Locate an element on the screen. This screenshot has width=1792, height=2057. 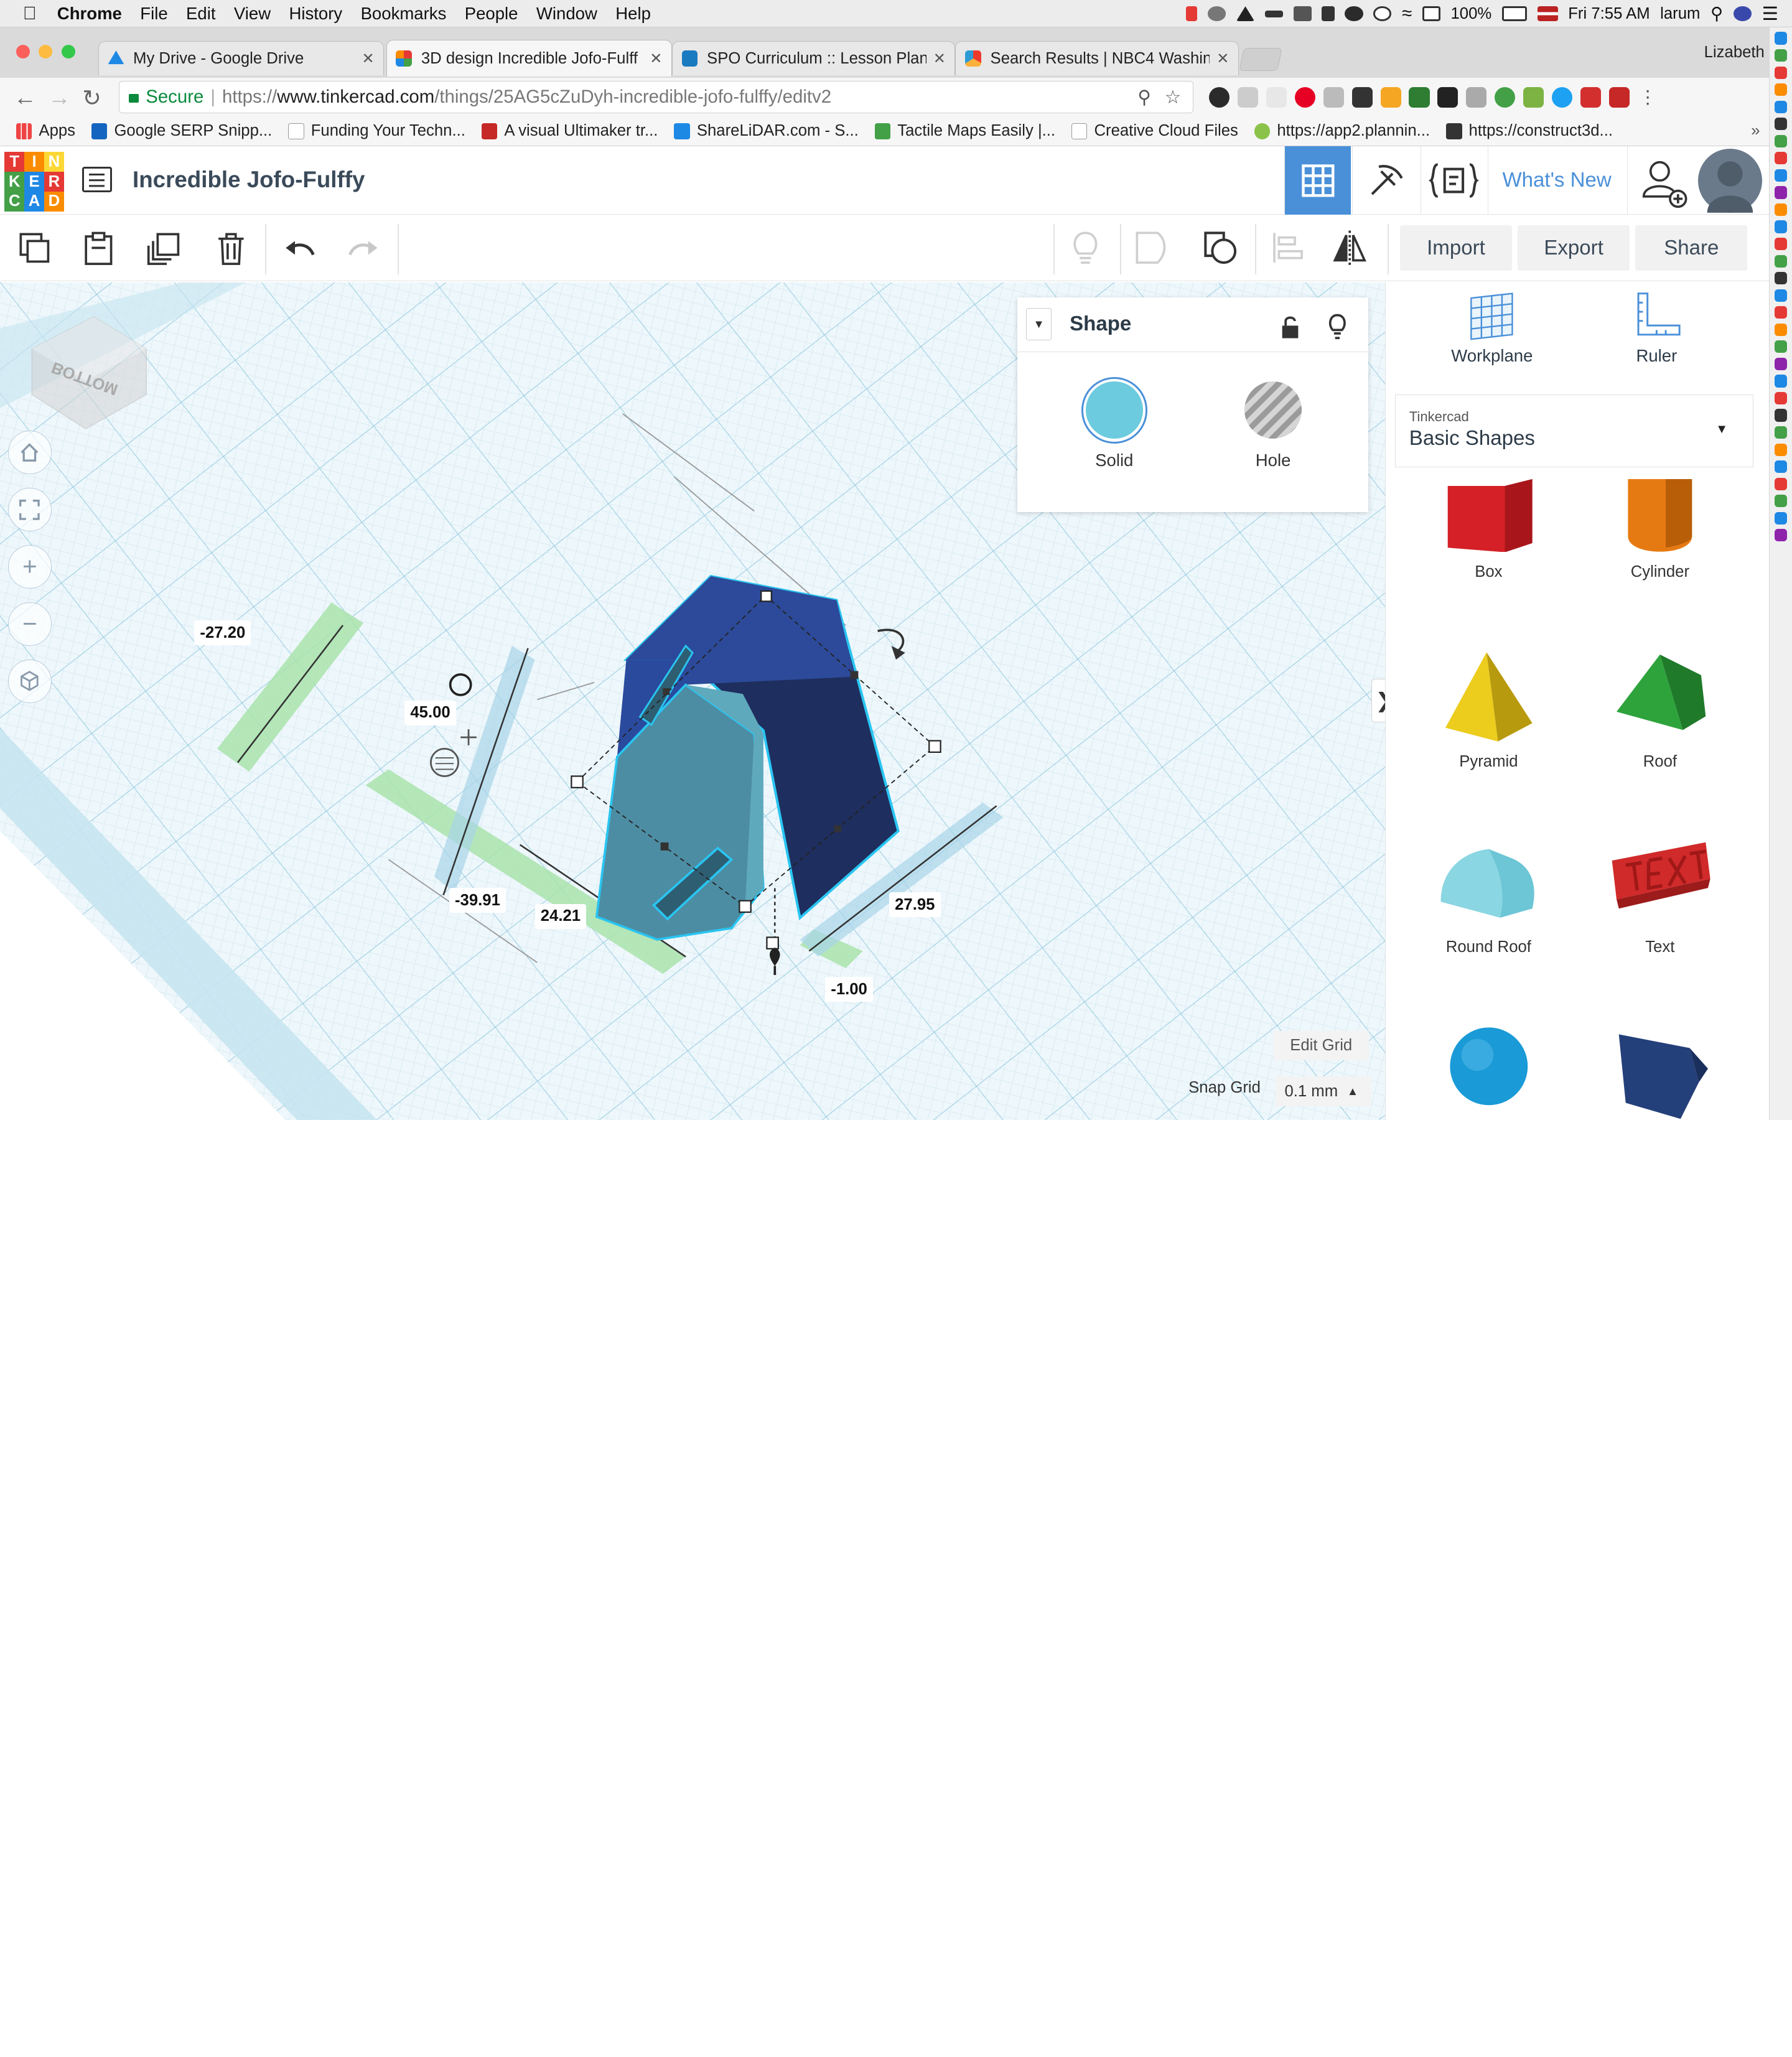
mirror-button is located at coordinates (1349, 248).